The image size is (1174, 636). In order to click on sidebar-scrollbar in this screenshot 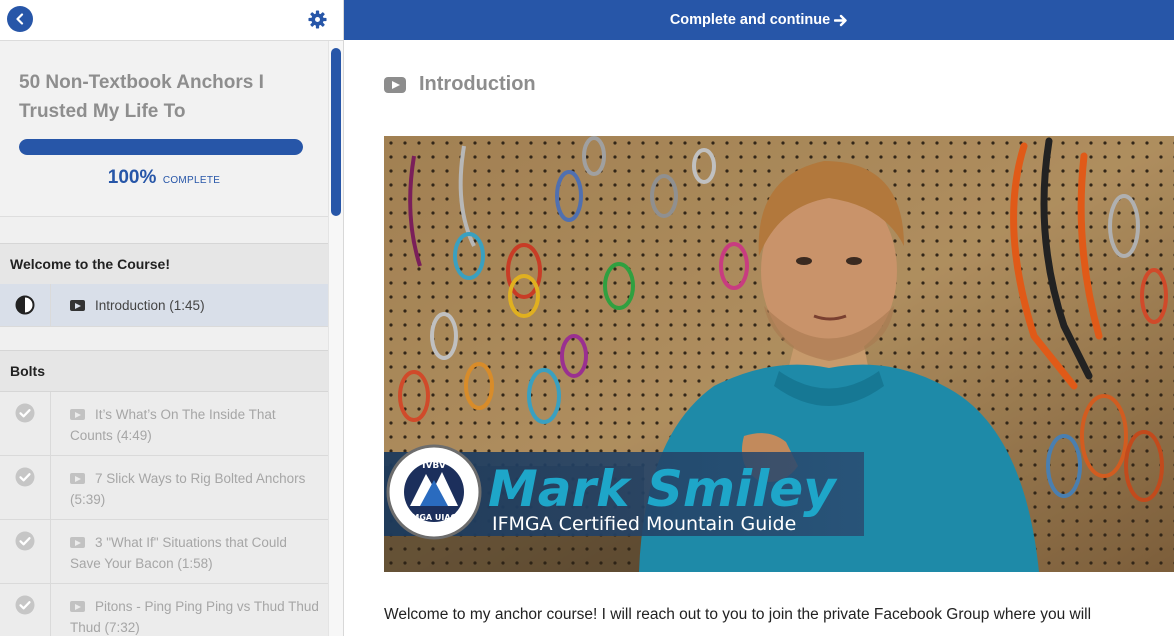, I will do `click(335, 338)`.